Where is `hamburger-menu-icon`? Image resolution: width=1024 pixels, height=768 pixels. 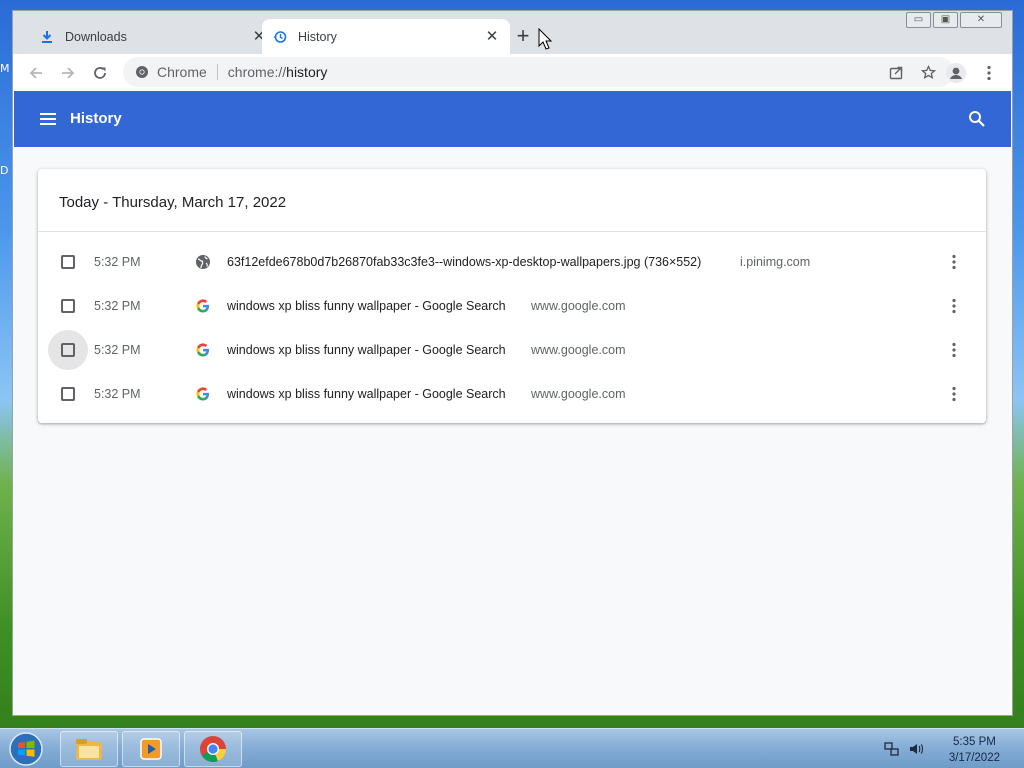 hamburger-menu-icon is located at coordinates (48, 119).